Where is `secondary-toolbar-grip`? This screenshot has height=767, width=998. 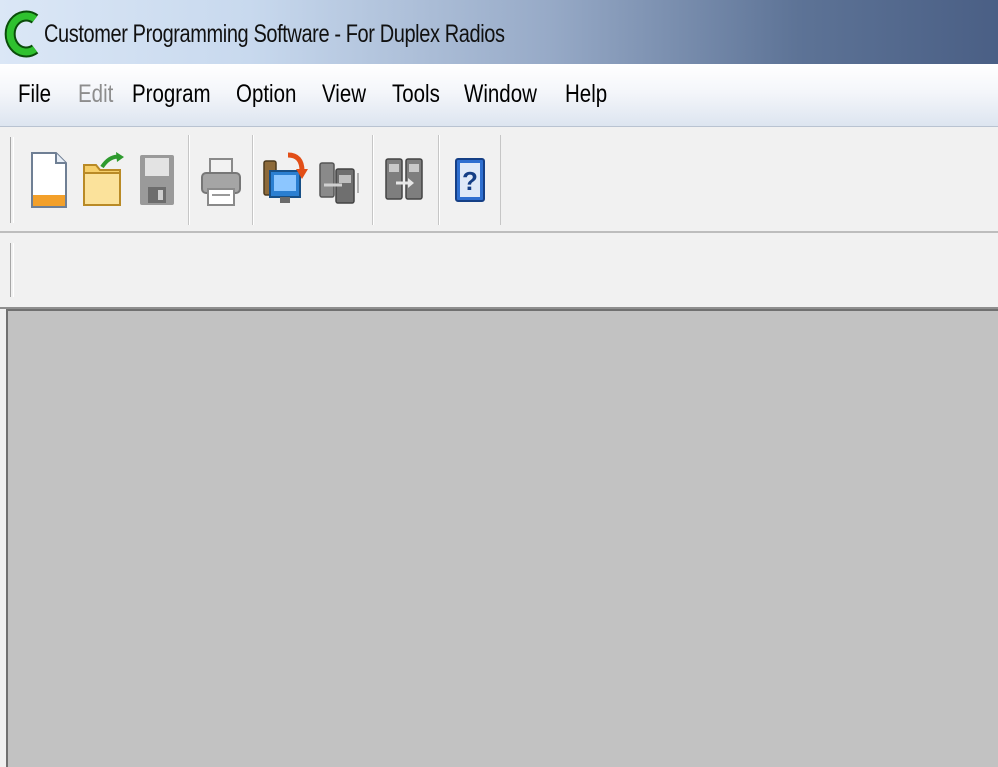
secondary-toolbar-grip is located at coordinates (12, 270).